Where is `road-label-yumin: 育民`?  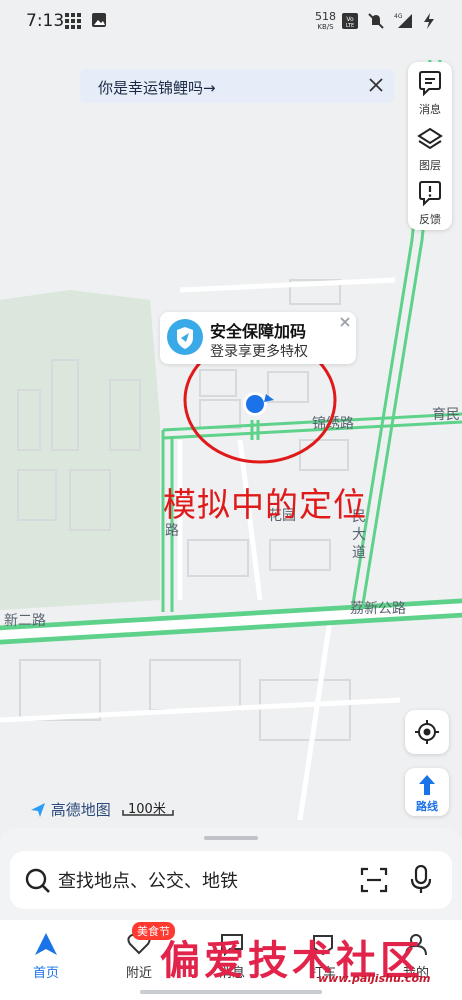 road-label-yumin: 育民 is located at coordinates (446, 415).